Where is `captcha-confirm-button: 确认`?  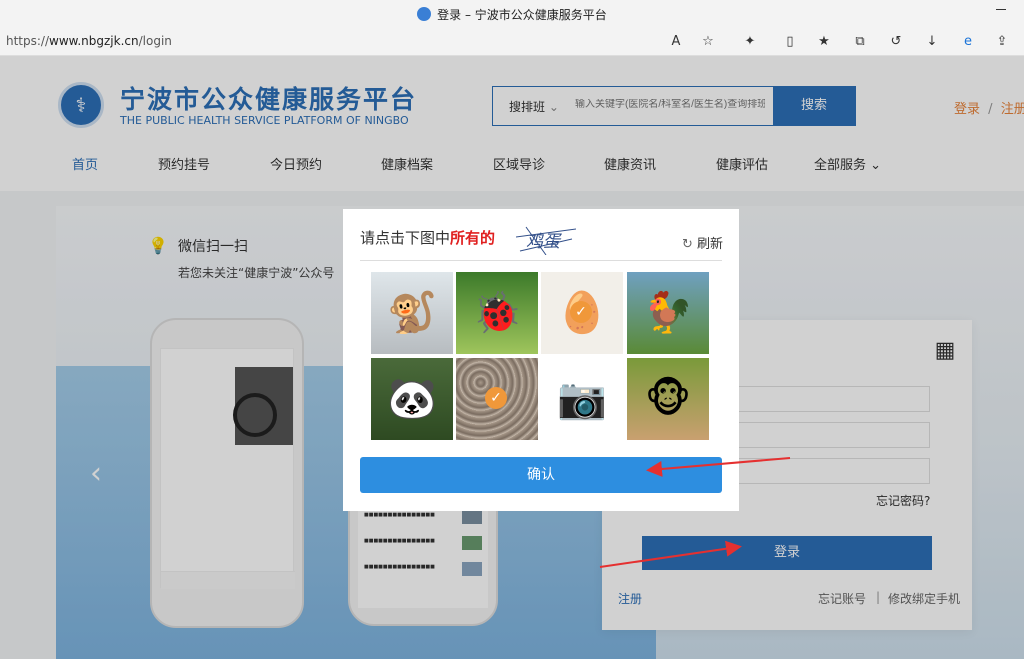 captcha-confirm-button: 确认 is located at coordinates (541, 475).